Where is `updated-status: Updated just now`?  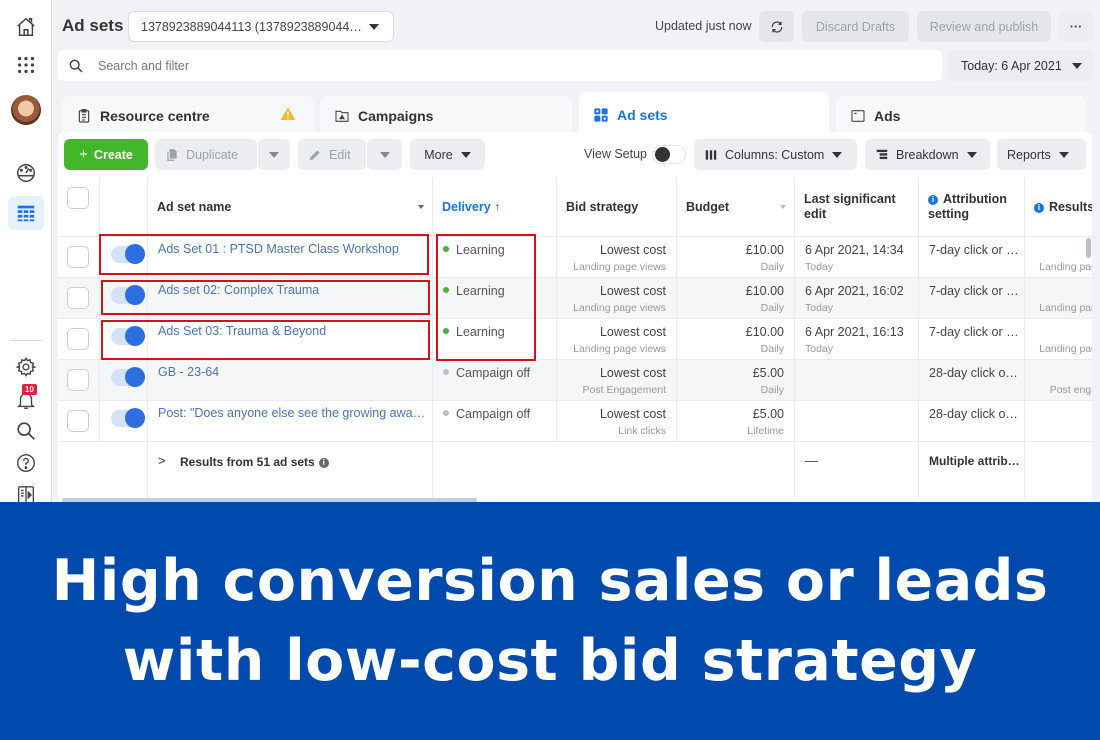 updated-status: Updated just now is located at coordinates (703, 26).